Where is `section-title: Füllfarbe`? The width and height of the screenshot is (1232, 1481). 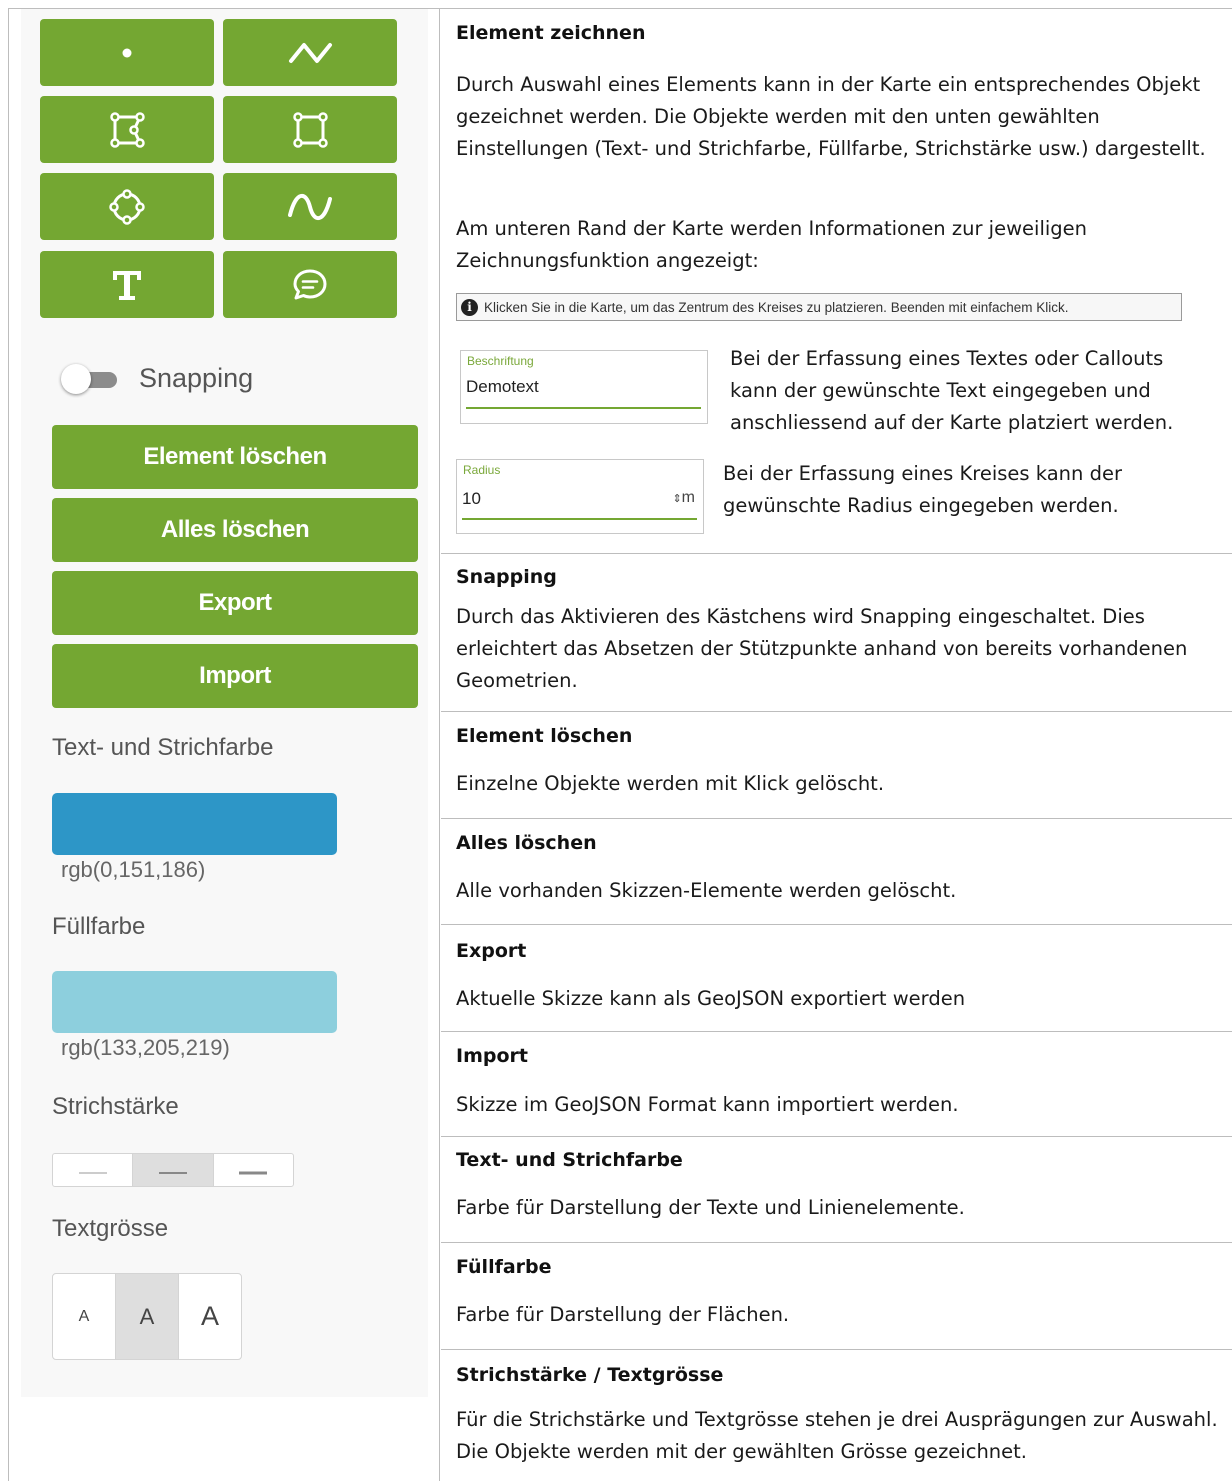
section-title: Füllfarbe is located at coordinates (504, 1267).